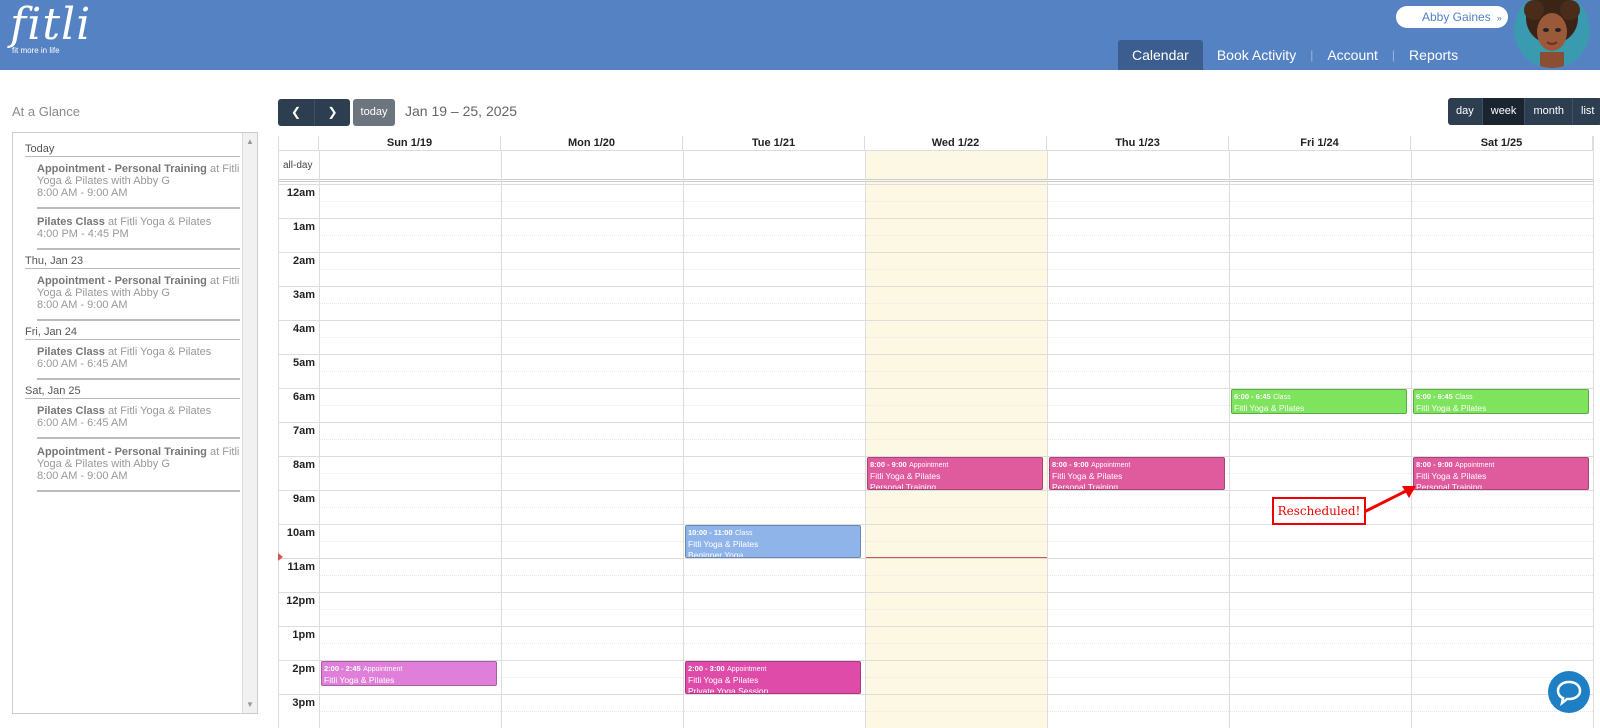 This screenshot has width=1600, height=728. What do you see at coordinates (250, 141) in the screenshot?
I see `scroll-up-icon: ▲` at bounding box center [250, 141].